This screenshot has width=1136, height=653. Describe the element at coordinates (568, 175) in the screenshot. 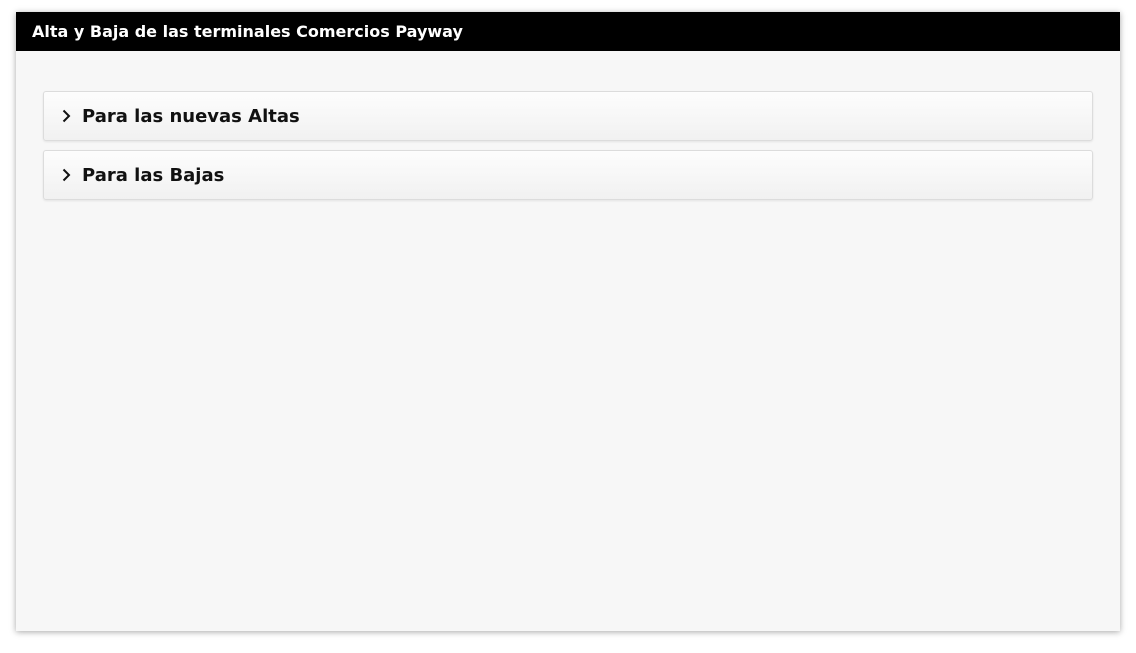

I see `accordion-item-bajas: Para las Bajas` at that location.